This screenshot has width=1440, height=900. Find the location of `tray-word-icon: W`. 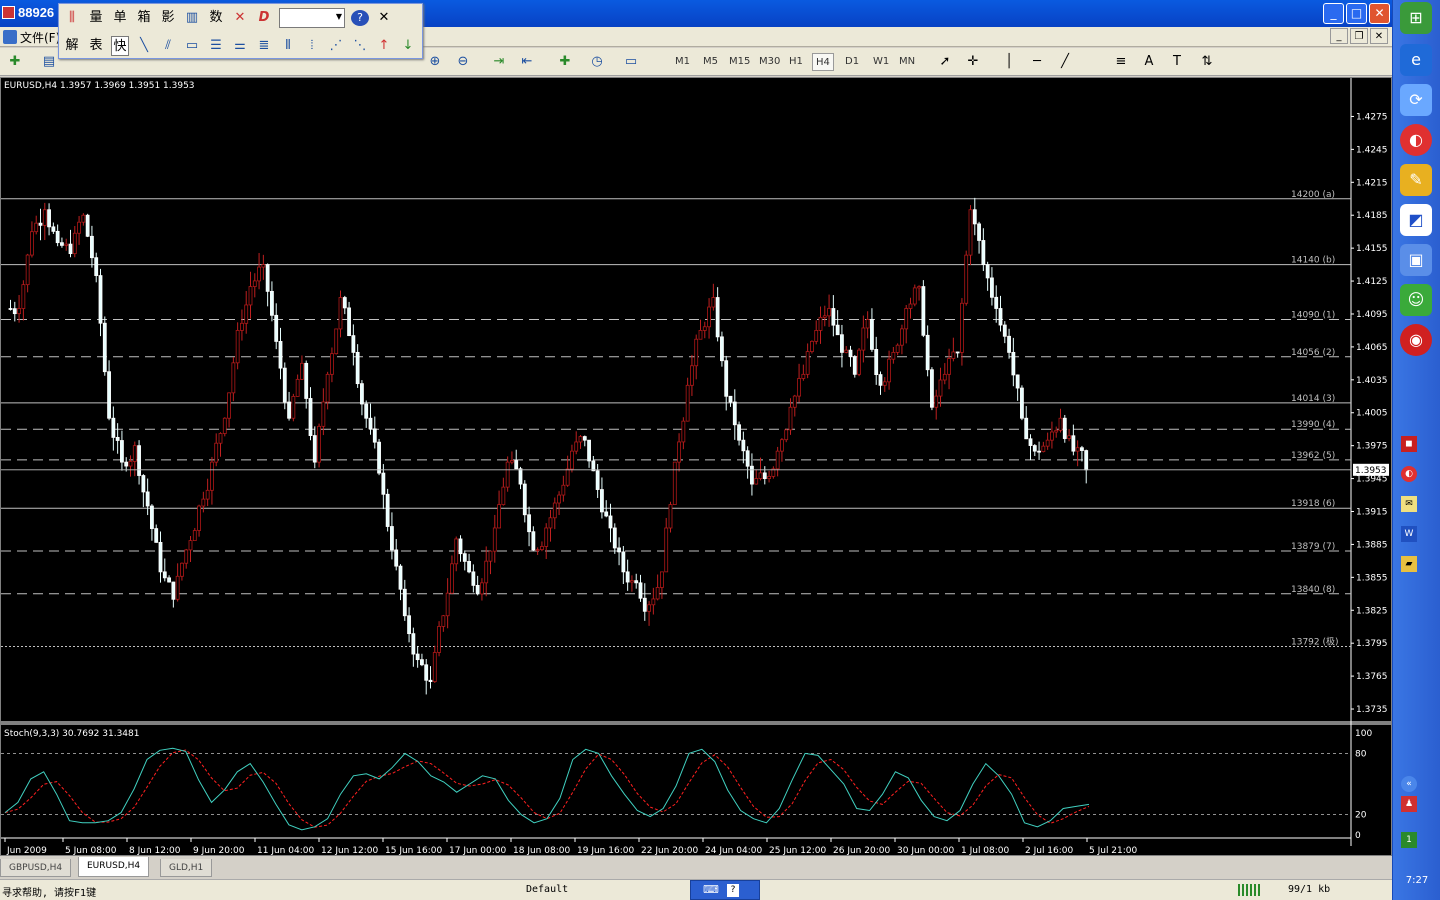

tray-word-icon: W is located at coordinates (1409, 534).